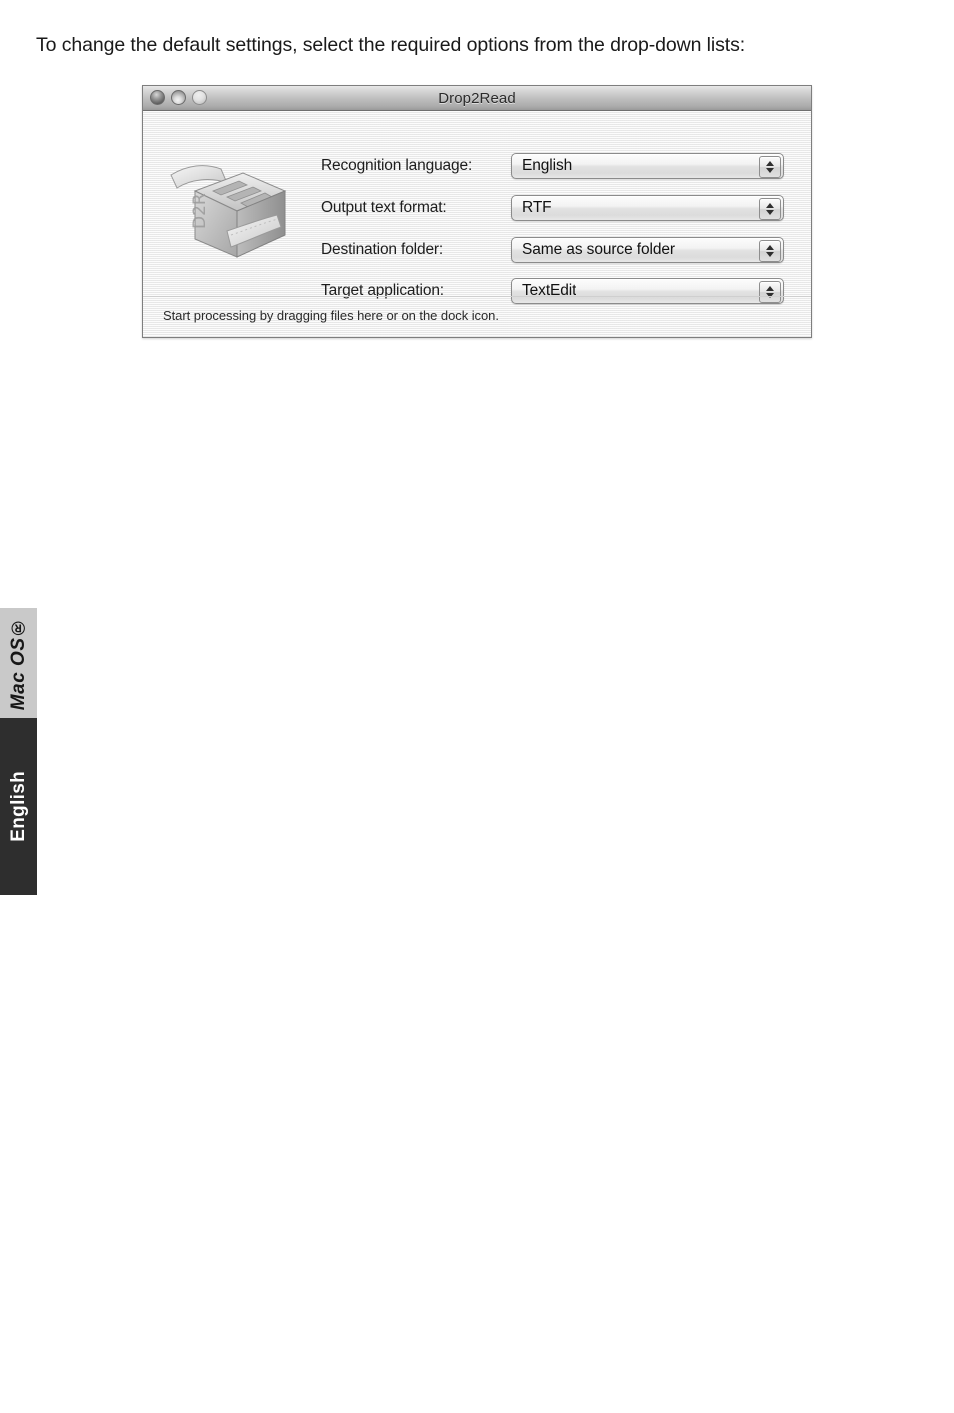  I want to click on window-titlebar: Drop2Read, so click(477, 98).